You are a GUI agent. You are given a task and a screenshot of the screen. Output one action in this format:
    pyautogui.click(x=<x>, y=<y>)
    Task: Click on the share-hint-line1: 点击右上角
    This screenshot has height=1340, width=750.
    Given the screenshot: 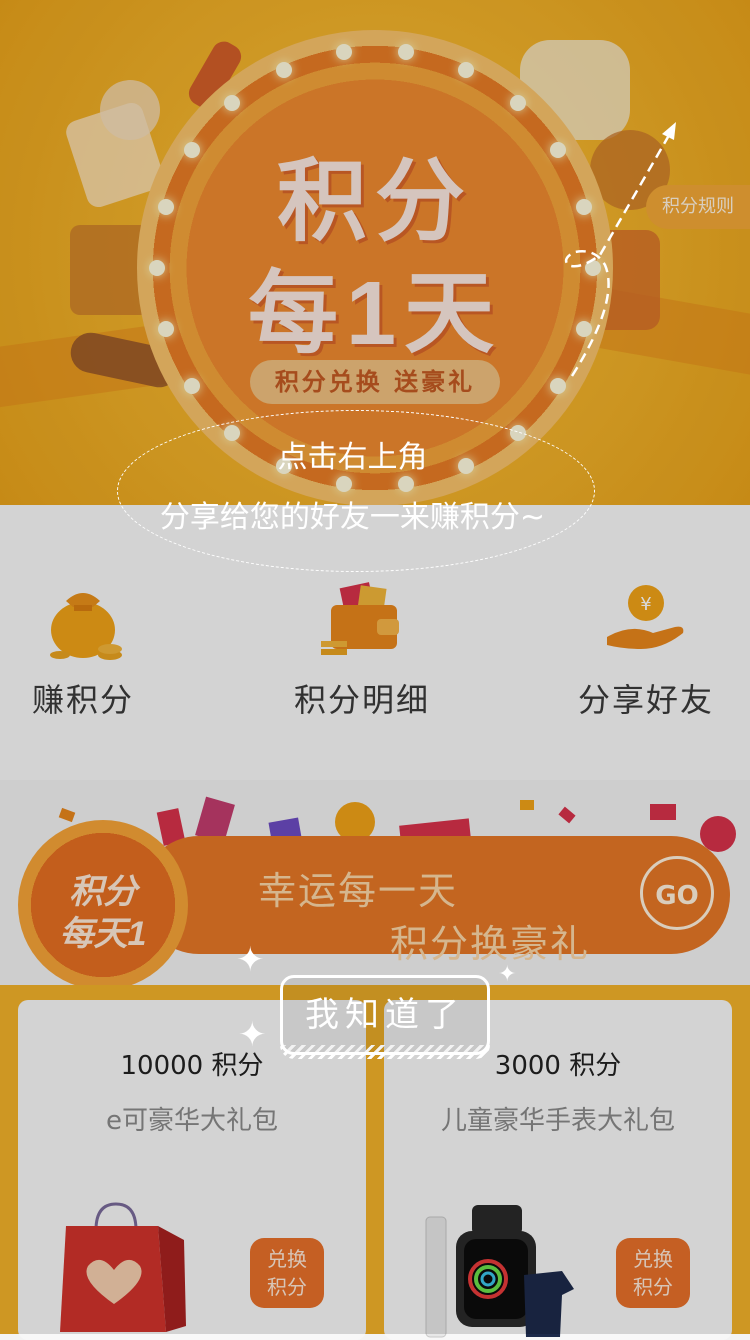 What is the action you would take?
    pyautogui.click(x=352, y=457)
    